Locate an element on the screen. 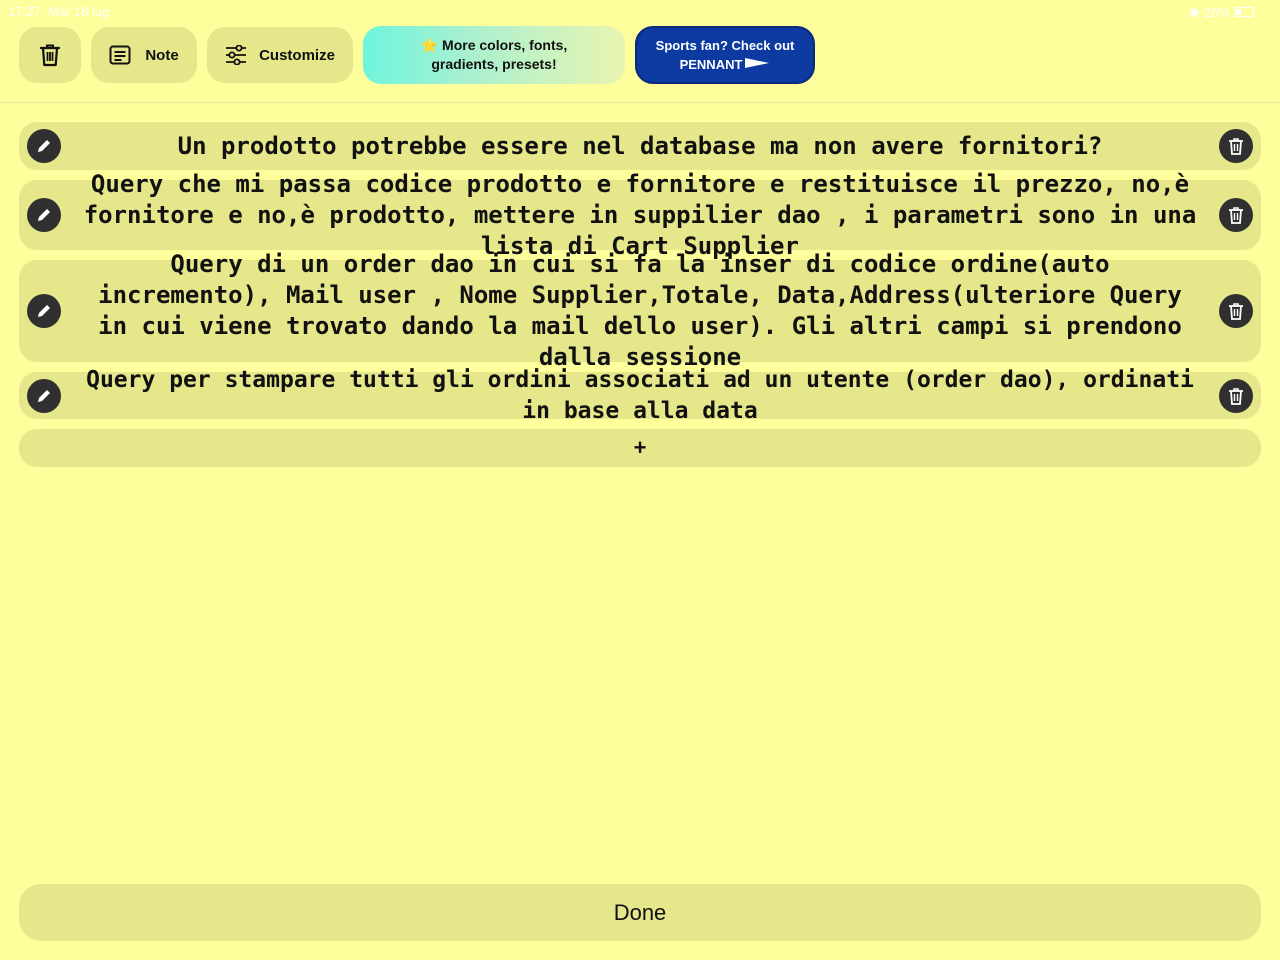  delete-all-button is located at coordinates (50, 55).